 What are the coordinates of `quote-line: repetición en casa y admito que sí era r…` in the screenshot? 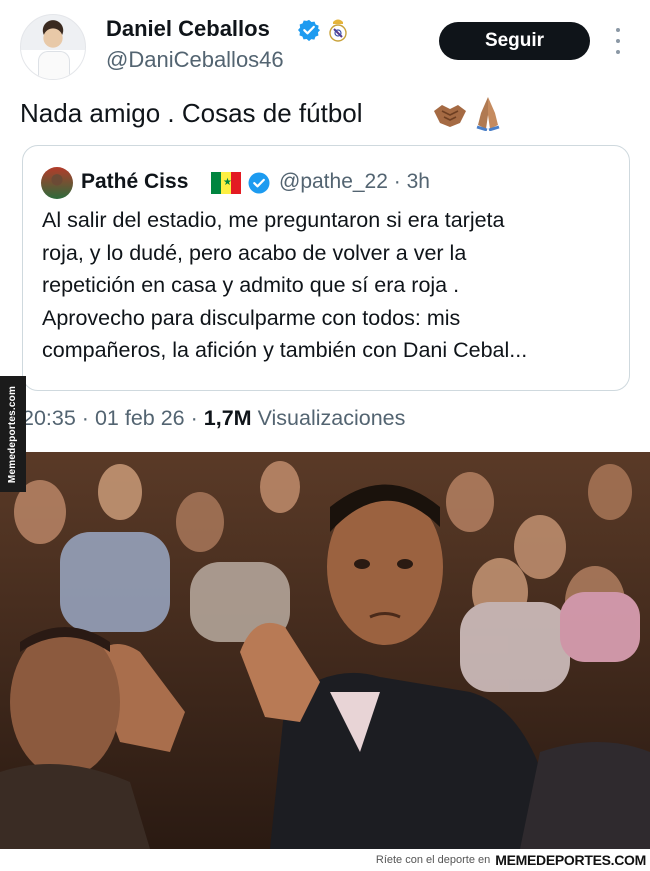 It's located at (251, 285).